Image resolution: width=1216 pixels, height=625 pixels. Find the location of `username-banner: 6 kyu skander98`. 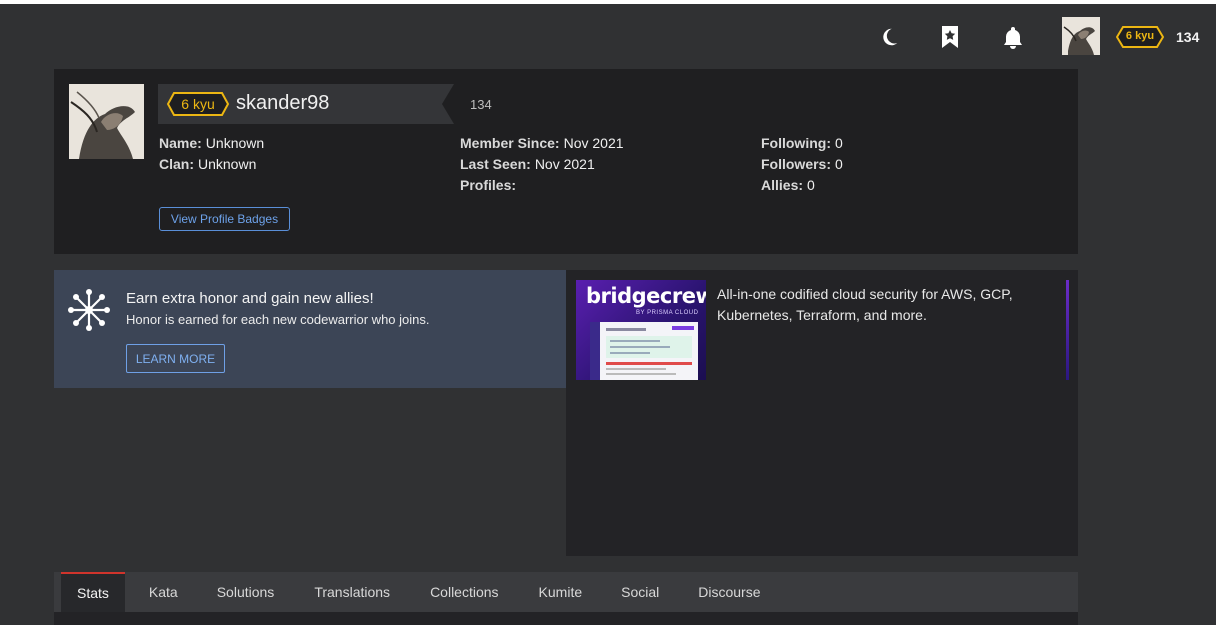

username-banner: 6 kyu skander98 is located at coordinates (306, 104).